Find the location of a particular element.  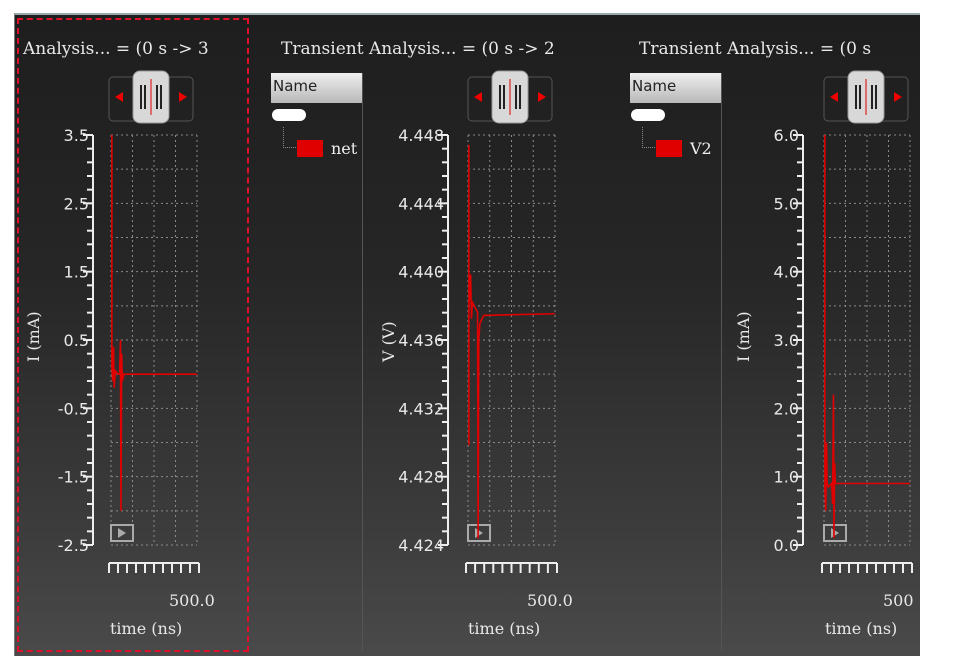

y-tick-label: 0.0 is located at coordinates (786, 545).